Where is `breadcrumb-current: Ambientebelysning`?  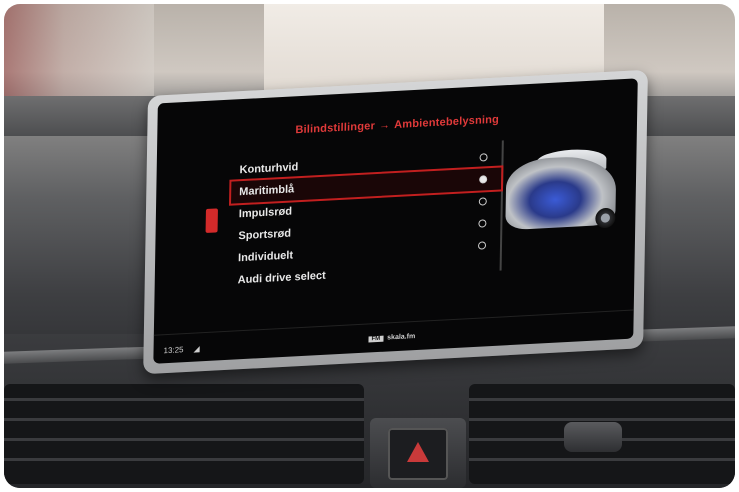
breadcrumb-current: Ambientebelysning is located at coordinates (447, 122).